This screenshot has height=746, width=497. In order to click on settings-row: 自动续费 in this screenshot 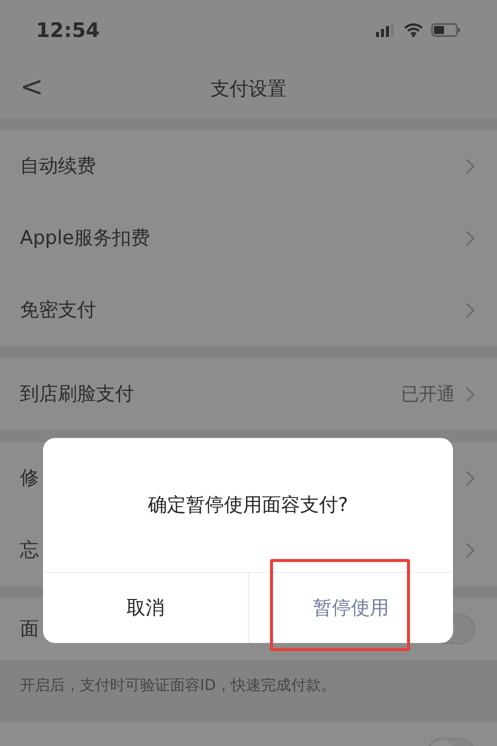, I will do `click(248, 166)`.